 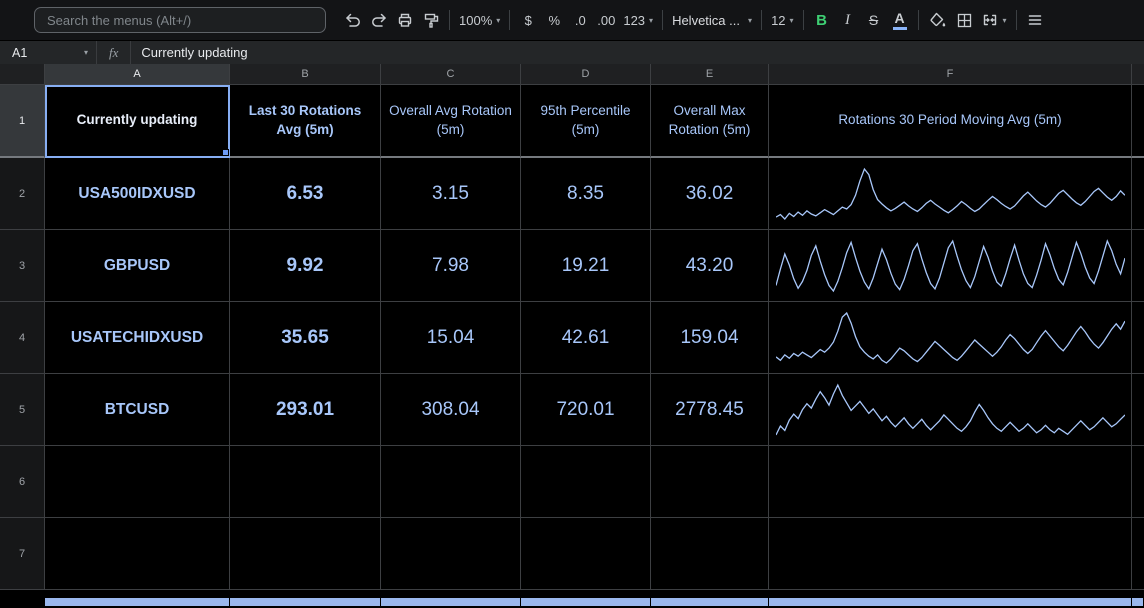 What do you see at coordinates (137, 121) in the screenshot?
I see `cell-A1: Currently updating` at bounding box center [137, 121].